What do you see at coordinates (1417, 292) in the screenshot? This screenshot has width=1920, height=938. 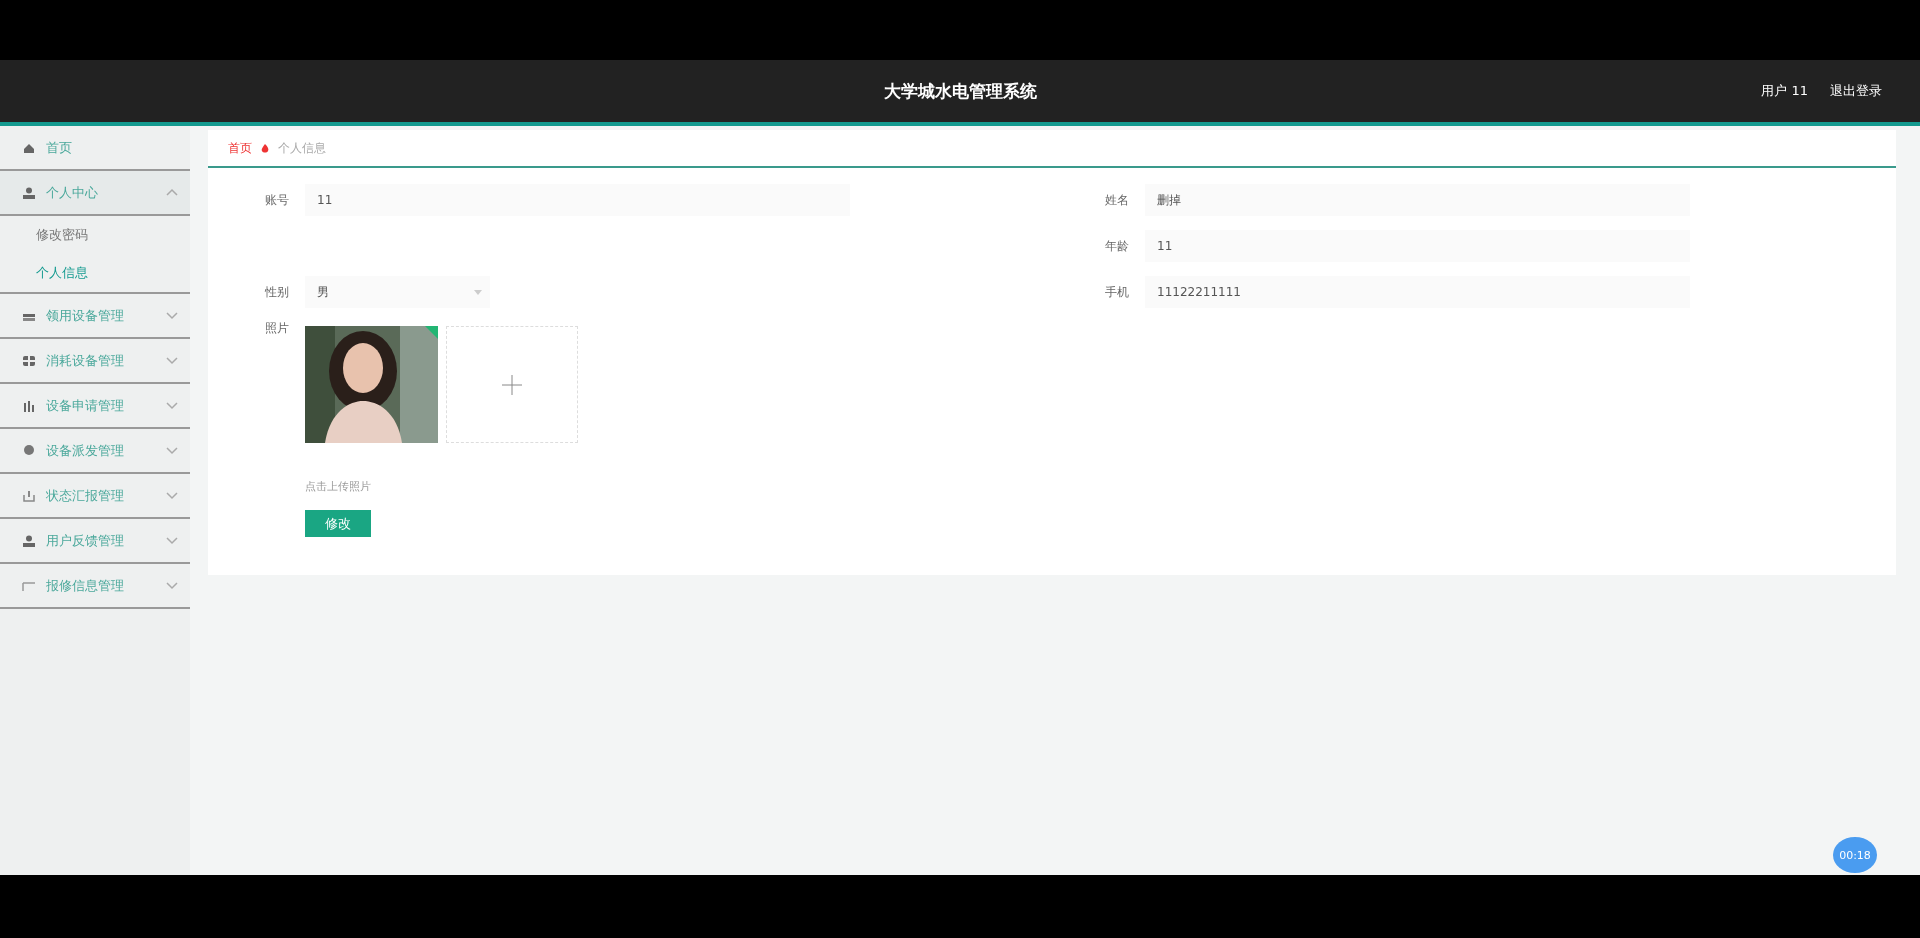 I see `input-field: 11122211111` at bounding box center [1417, 292].